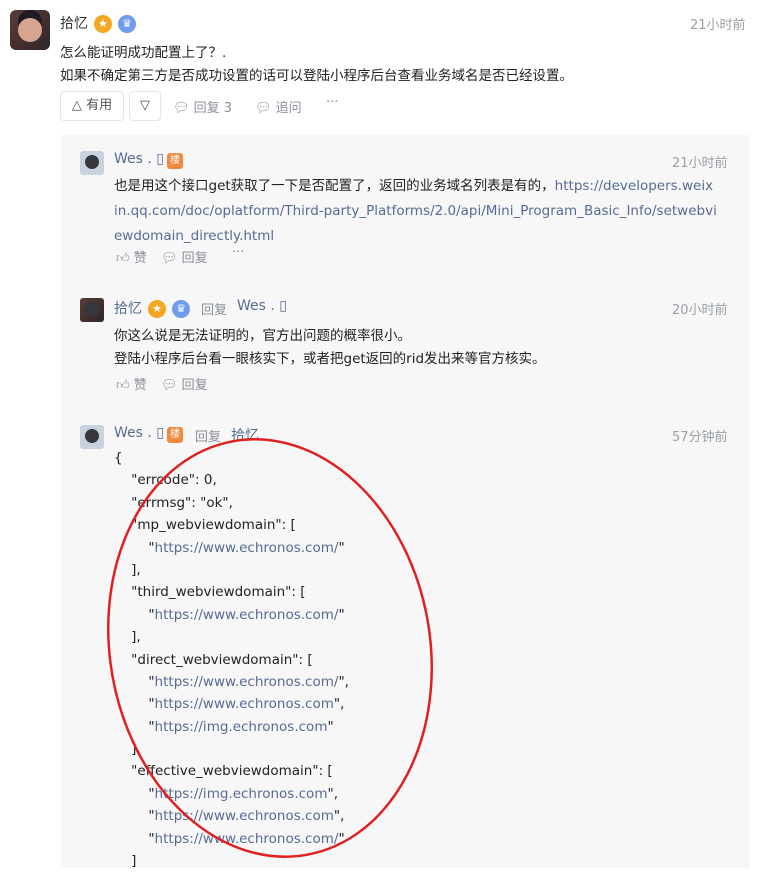 Image resolution: width=779 pixels, height=872 pixels. I want to click on reply-text-line1: 你这么说是无法证明的，官方出问题的概率很小。, so click(262, 336).